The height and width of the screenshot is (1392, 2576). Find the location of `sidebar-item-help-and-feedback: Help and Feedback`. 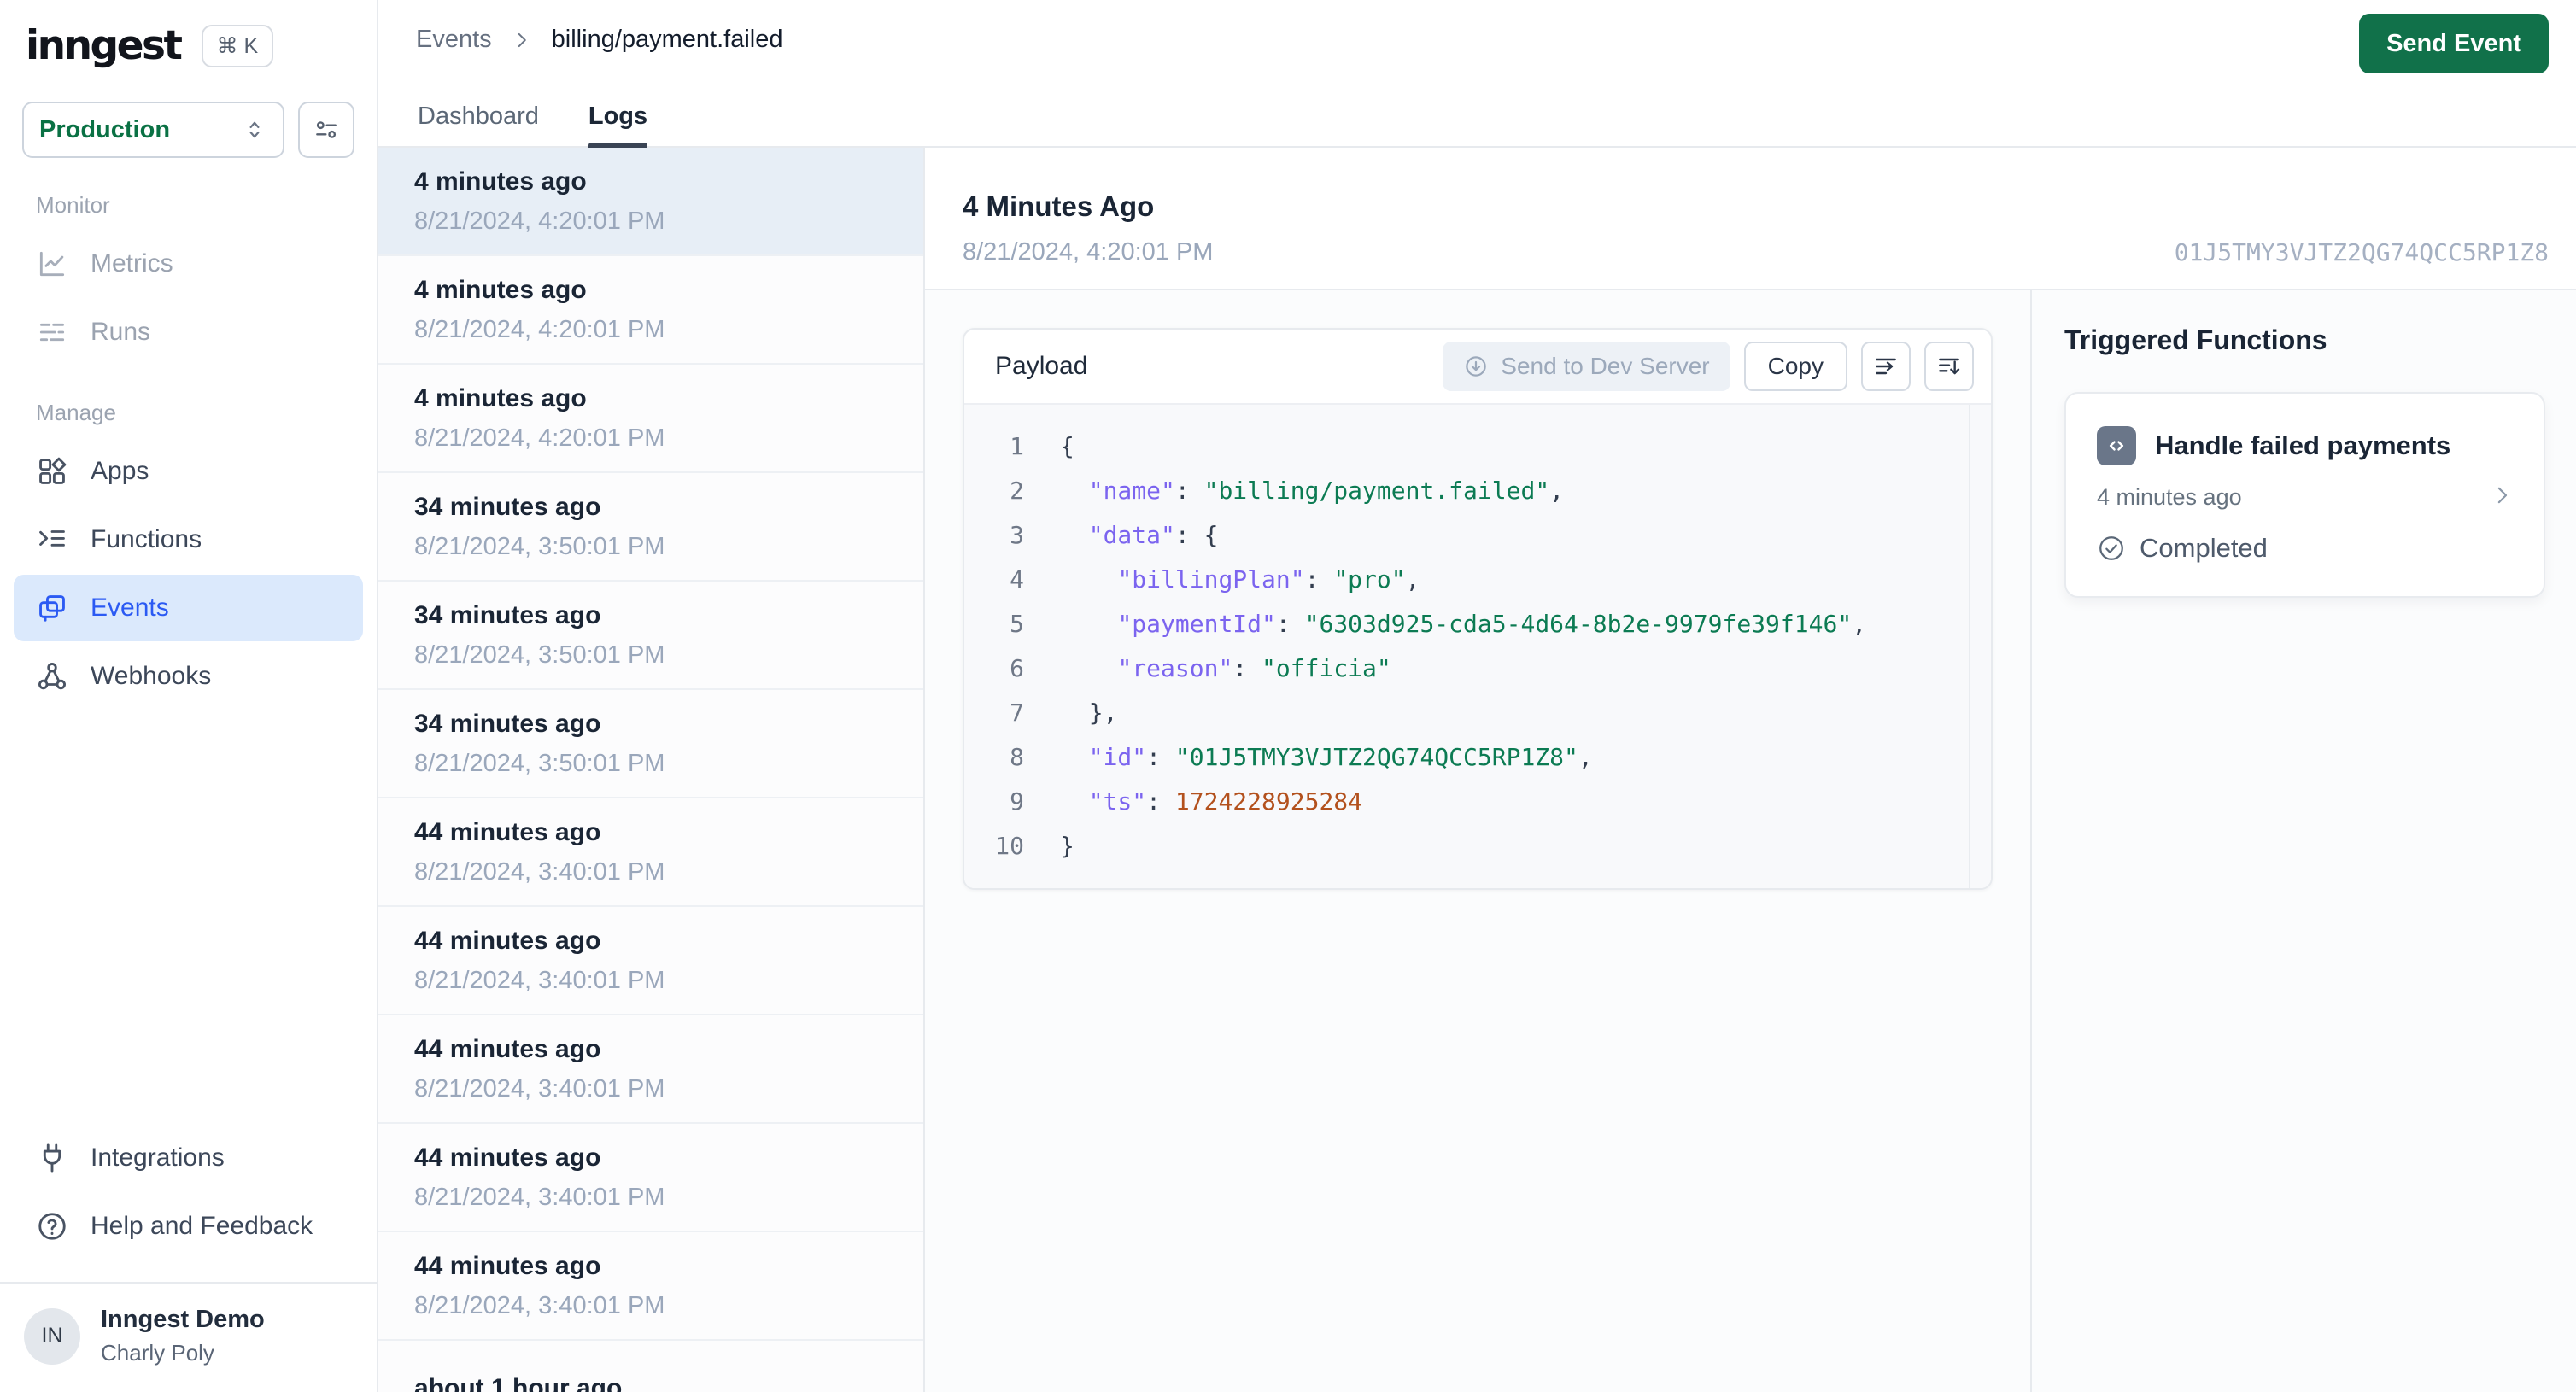

sidebar-item-help-and-feedback: Help and Feedback is located at coordinates (188, 1226).